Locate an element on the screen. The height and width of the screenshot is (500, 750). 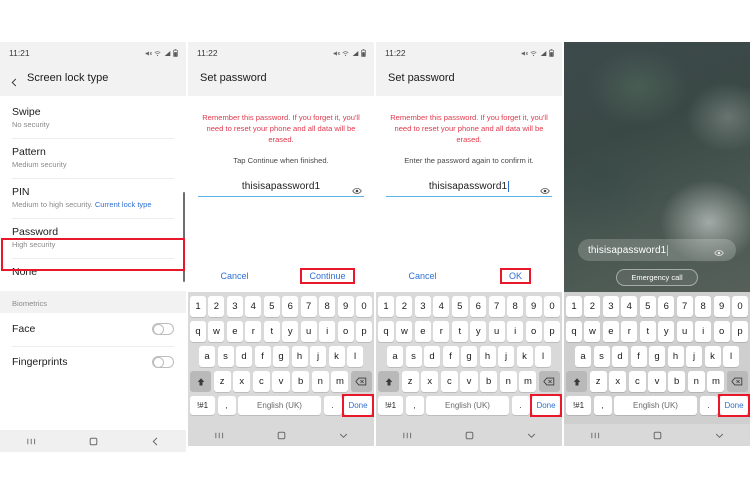
done-key: Done is located at coordinates (734, 405).